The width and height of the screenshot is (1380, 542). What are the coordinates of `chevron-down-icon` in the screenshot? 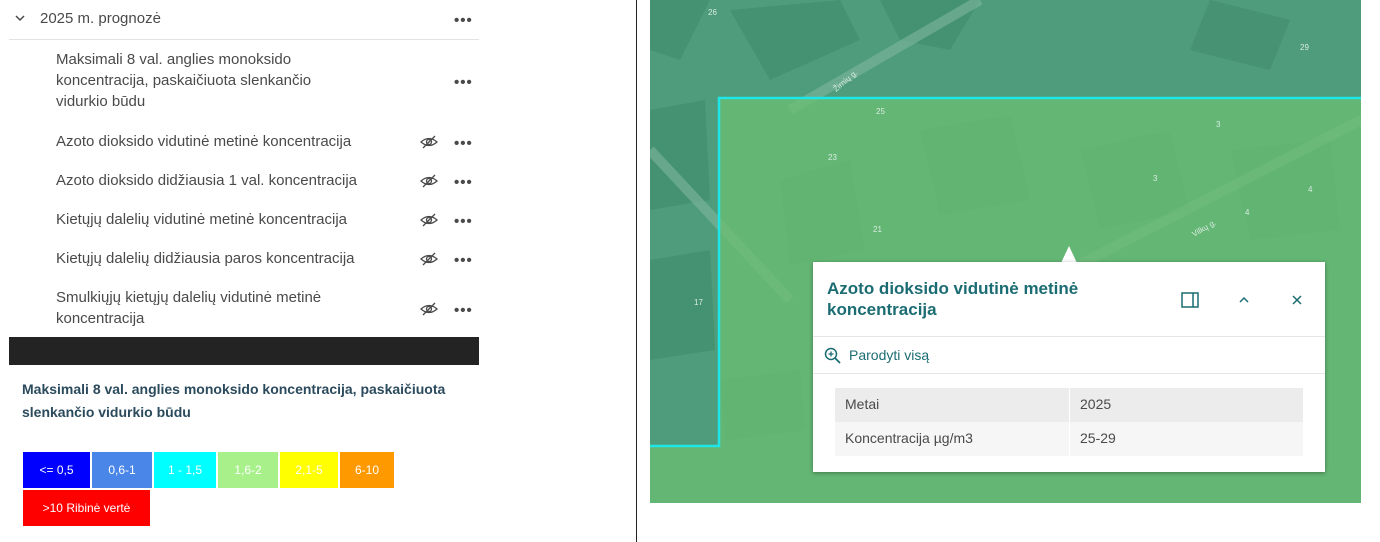 It's located at (20, 18).